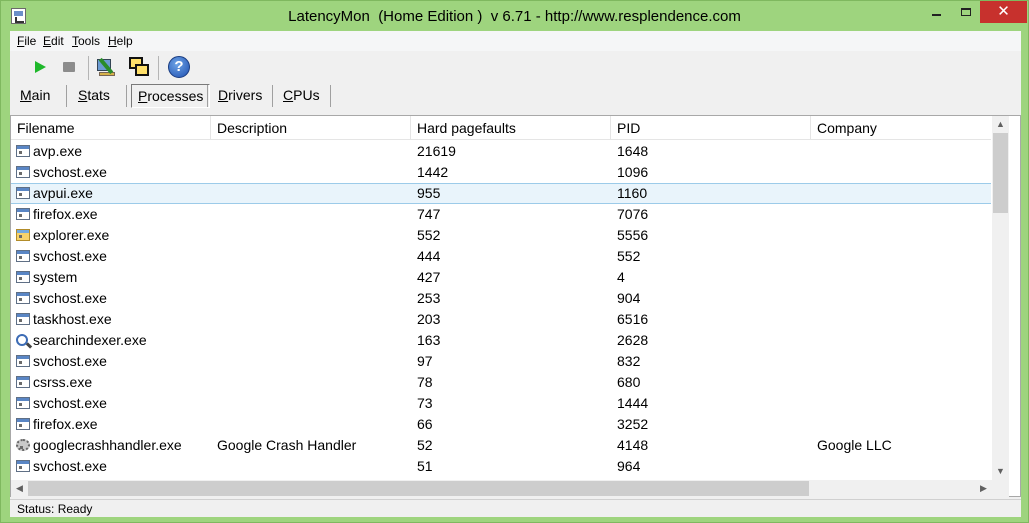 The width and height of the screenshot is (1029, 523). I want to click on table-row: svchost.exe 253 904, so click(501, 298).